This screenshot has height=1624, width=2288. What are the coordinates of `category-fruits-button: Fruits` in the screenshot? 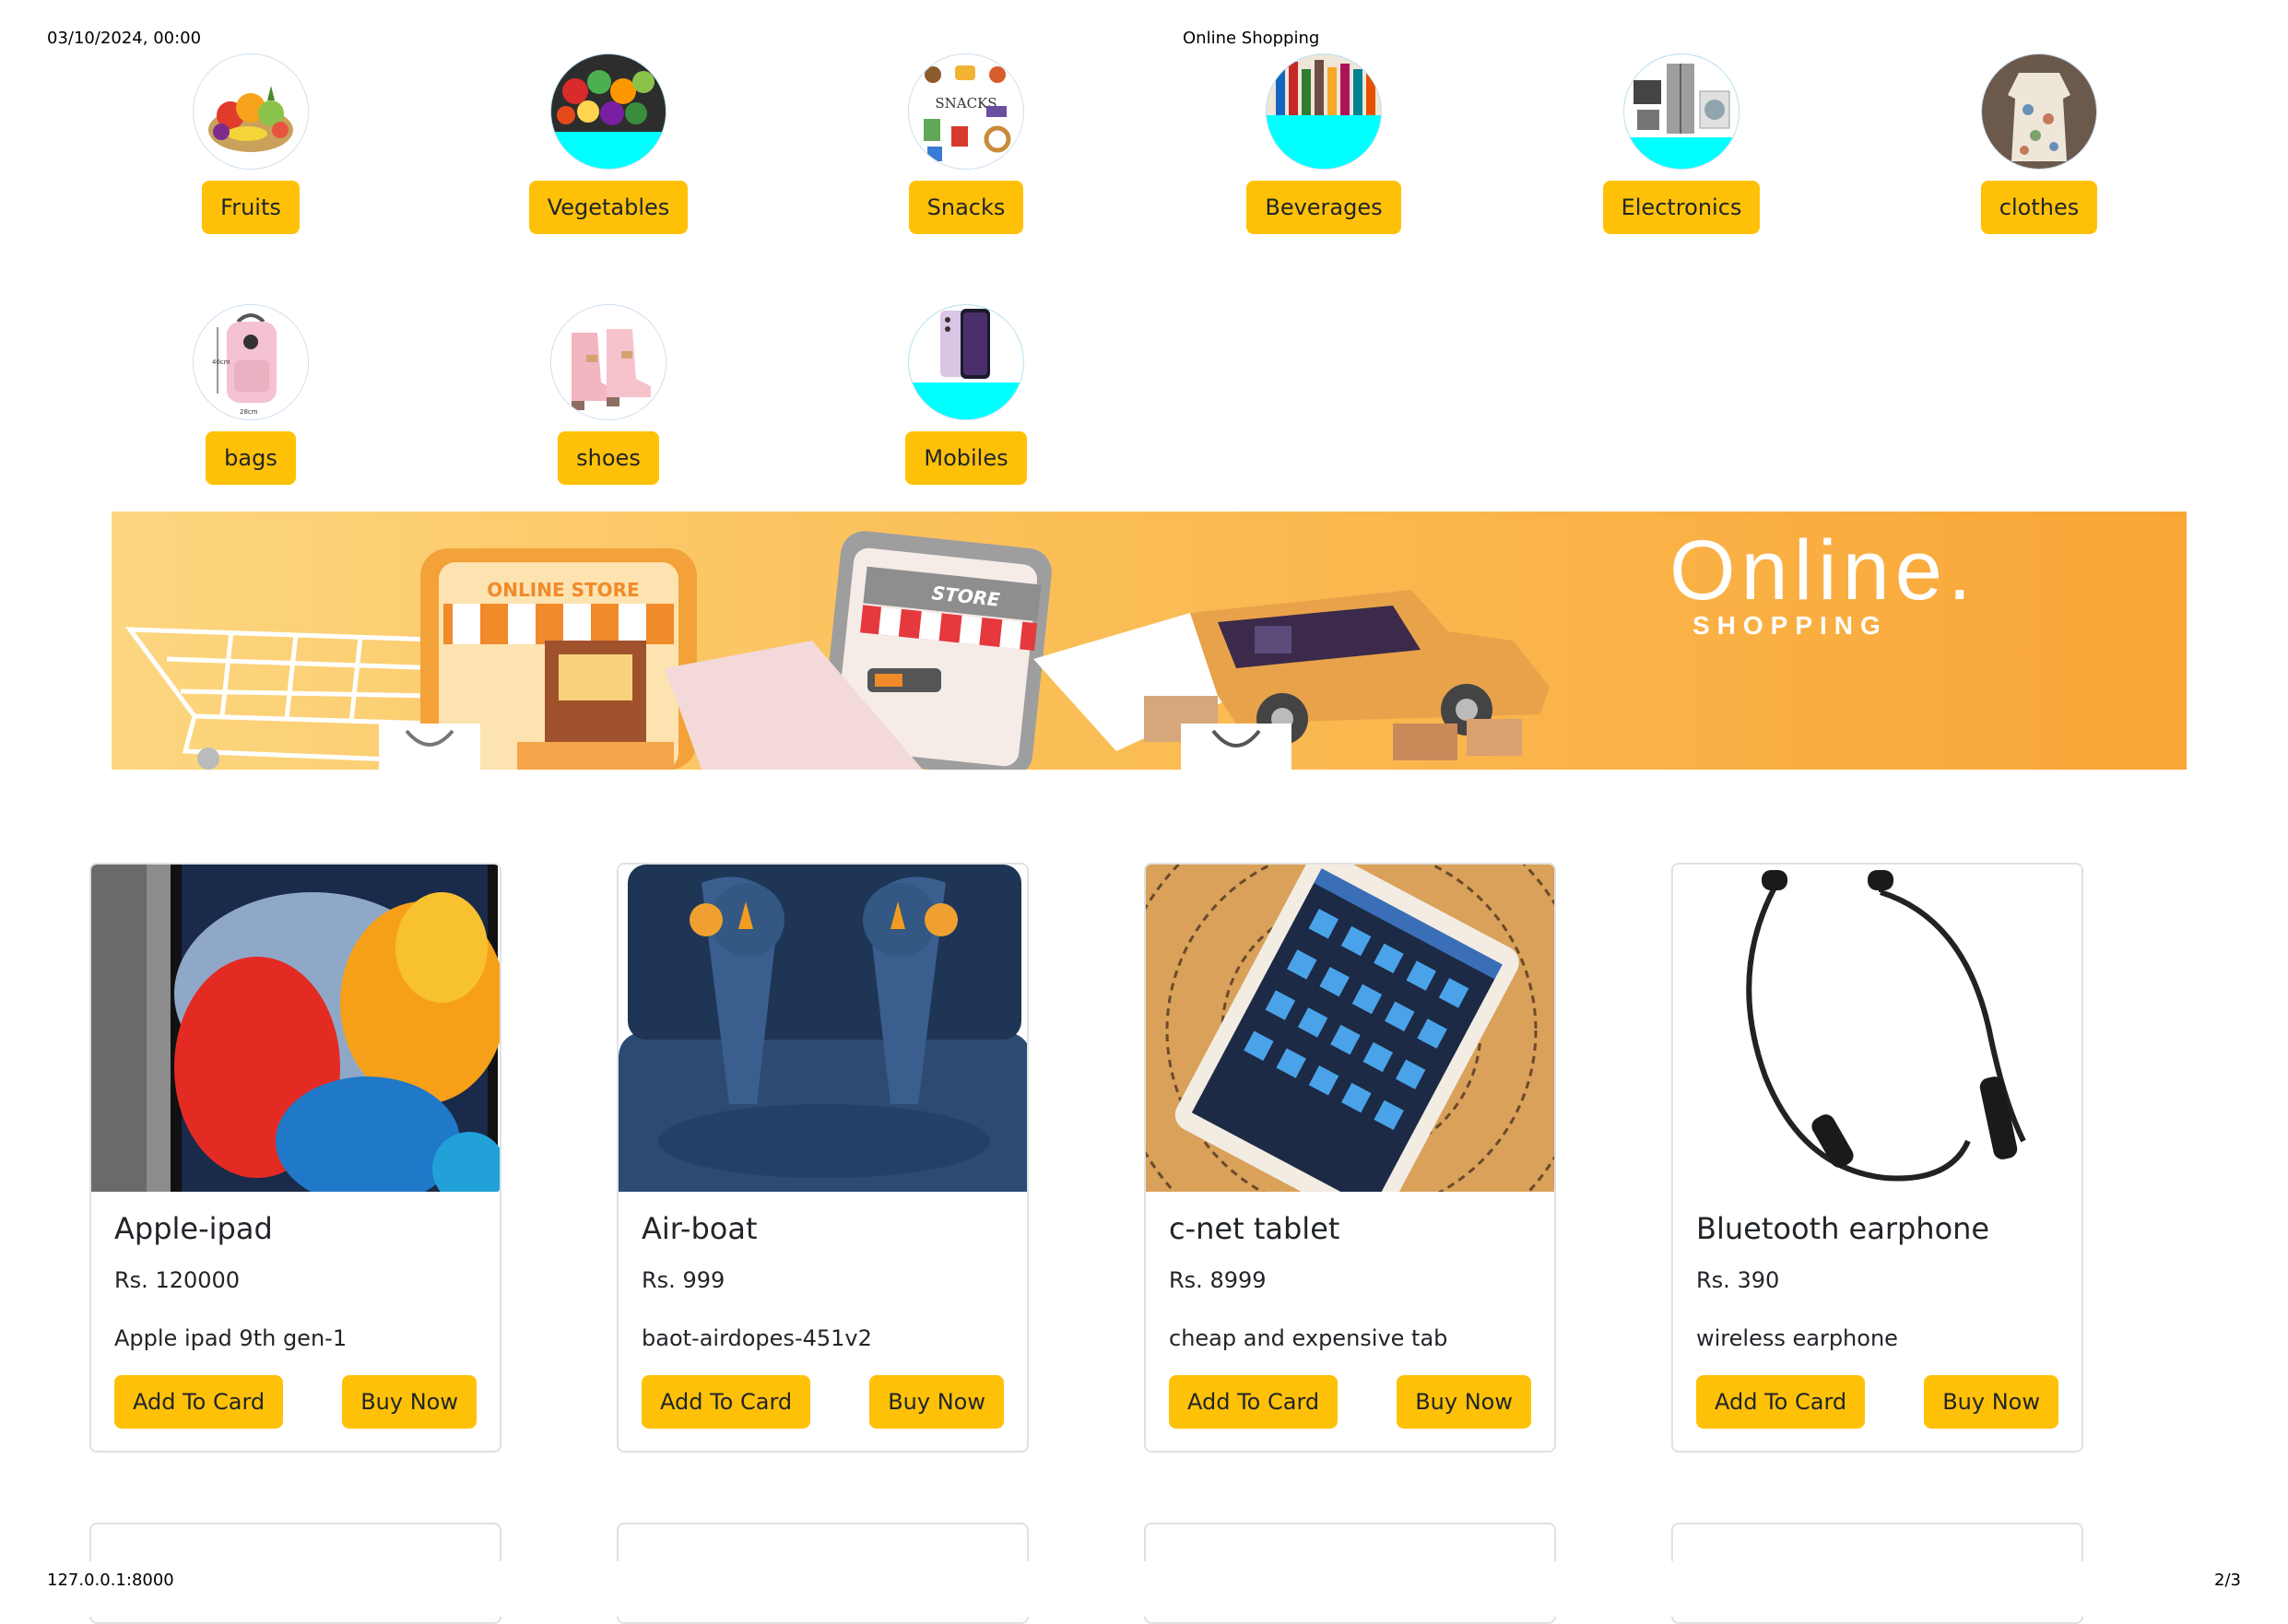 It's located at (251, 207).